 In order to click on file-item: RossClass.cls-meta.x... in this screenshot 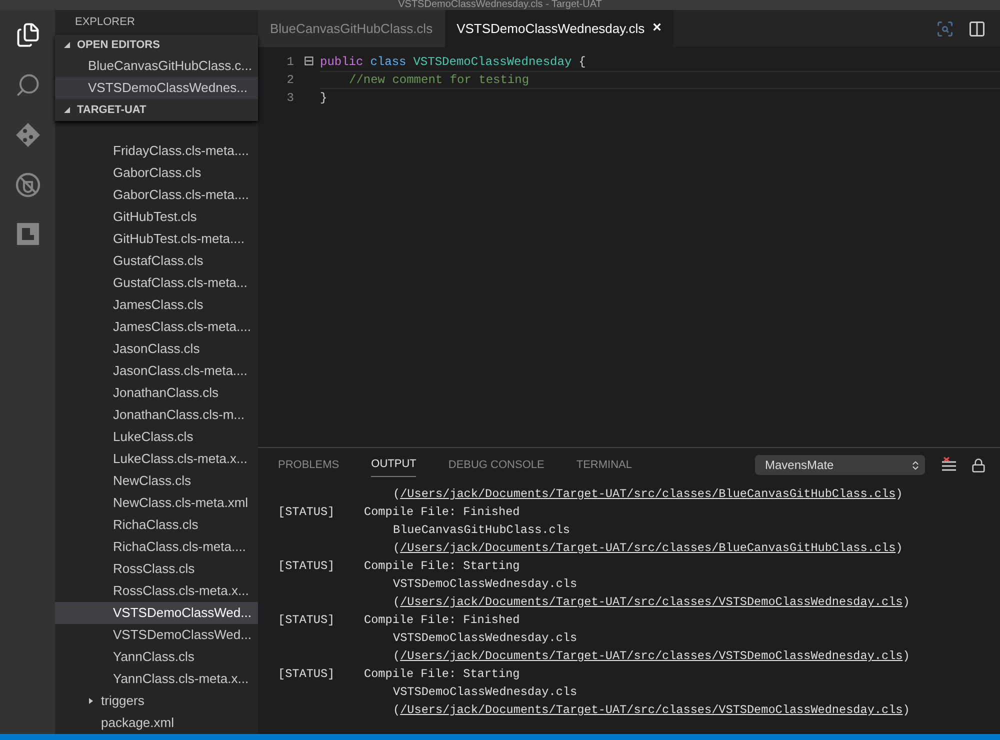, I will do `click(156, 591)`.